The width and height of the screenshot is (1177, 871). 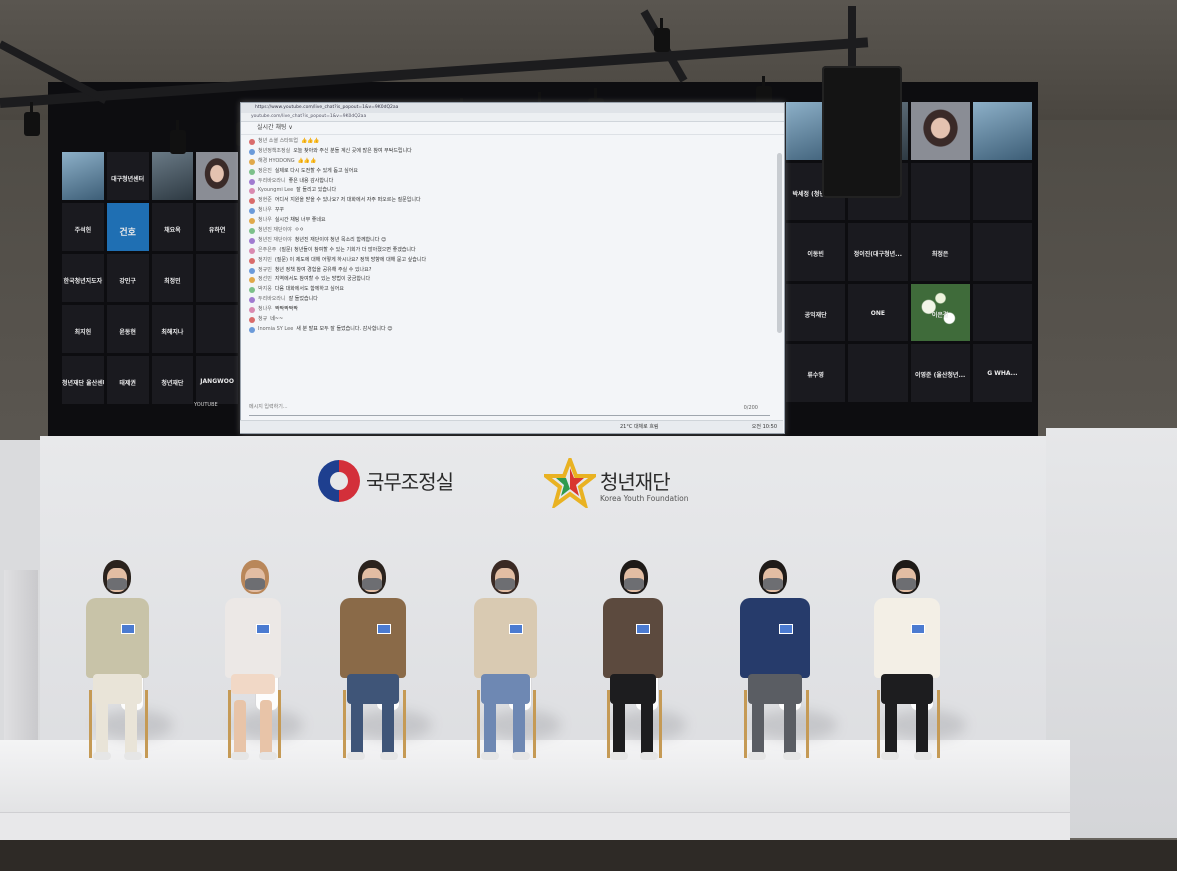 I want to click on participant-name: 강민구, so click(x=127, y=281).